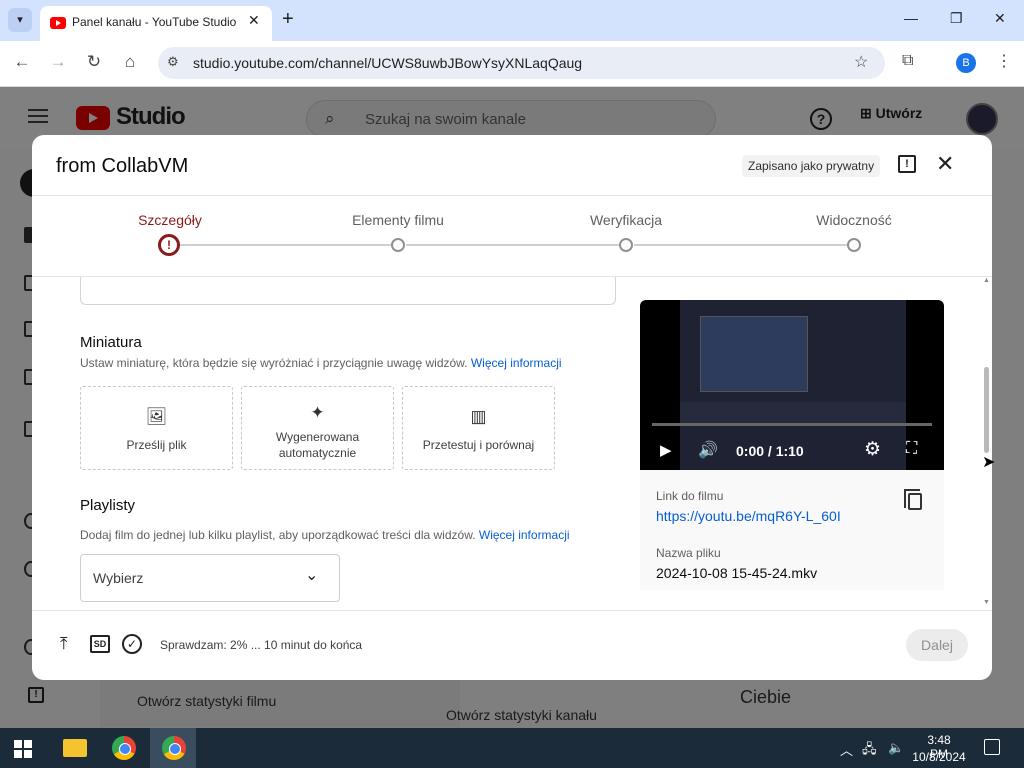 The height and width of the screenshot is (768, 1024). I want to click on playlist-select: Wybierz ⌄, so click(210, 578).